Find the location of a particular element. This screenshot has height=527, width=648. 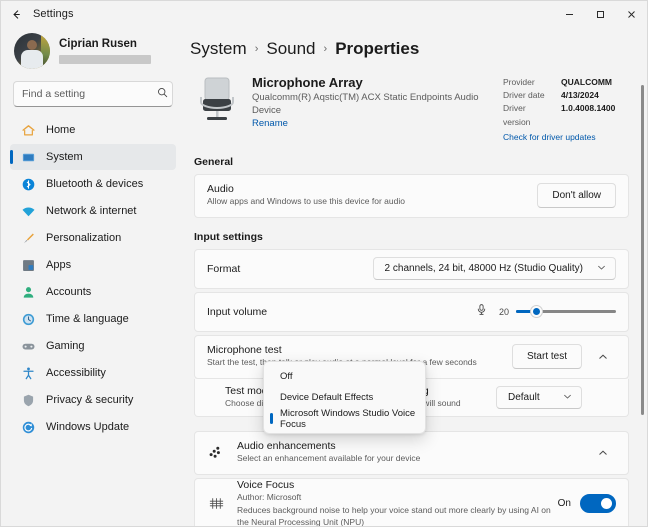

start-test-button: Start test is located at coordinates (546, 357).